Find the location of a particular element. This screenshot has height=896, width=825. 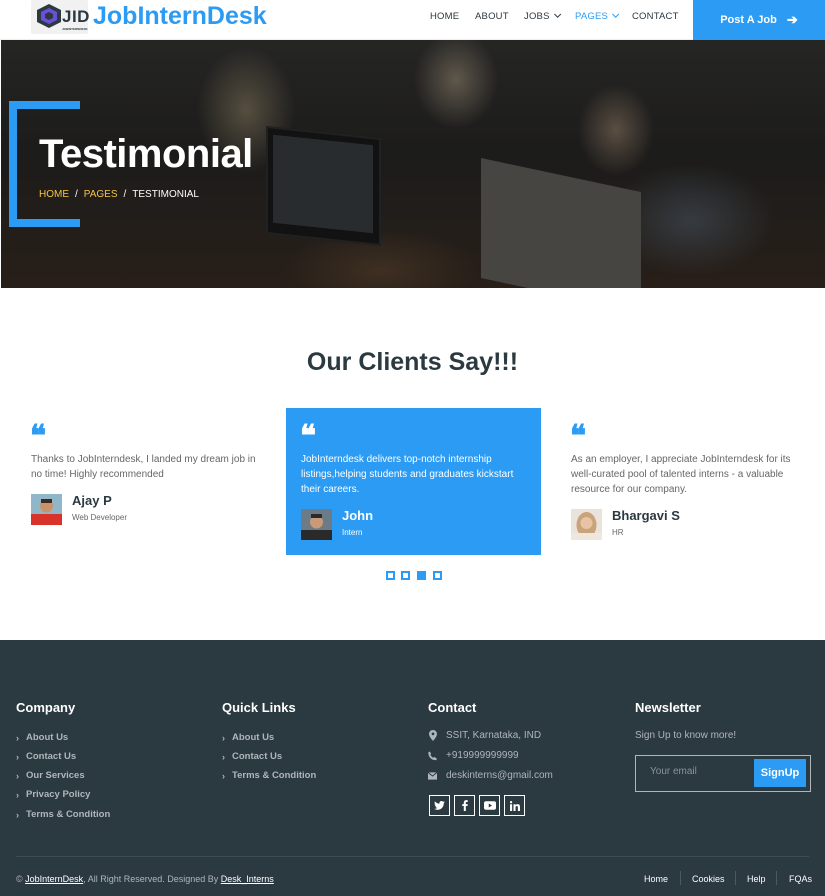

contact-address-text: SSIT, Karnataka, IND is located at coordinates (494, 735).